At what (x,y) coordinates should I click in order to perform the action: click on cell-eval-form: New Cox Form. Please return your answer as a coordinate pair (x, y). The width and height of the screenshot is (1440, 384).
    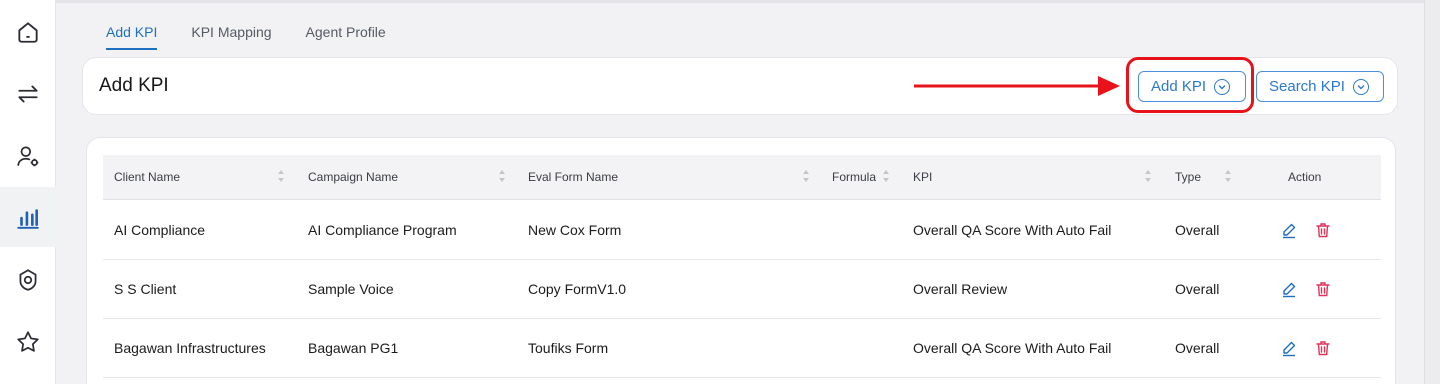
    Looking at the image, I should click on (575, 230).